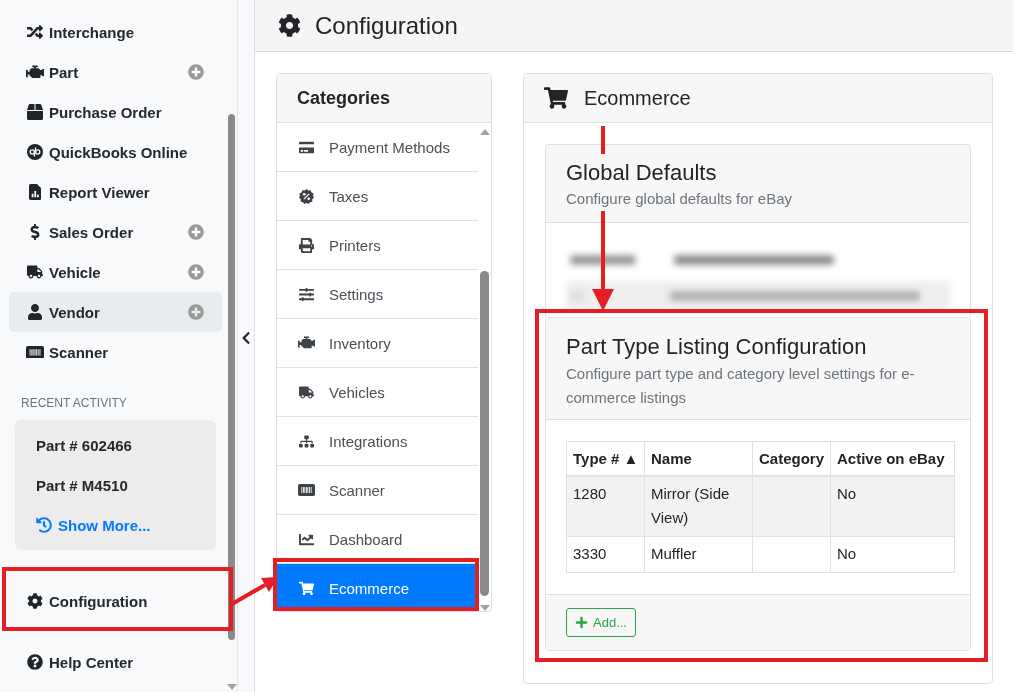  I want to click on section-heading: RECENT ACTIVITY, so click(74, 403).